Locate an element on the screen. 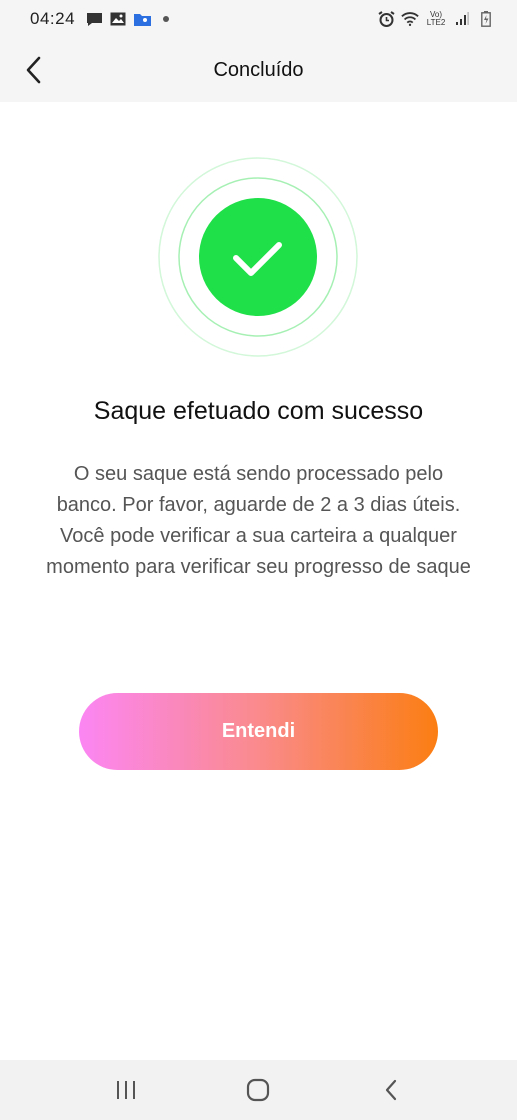 The width and height of the screenshot is (517, 1120). home-button is located at coordinates (258, 1090).